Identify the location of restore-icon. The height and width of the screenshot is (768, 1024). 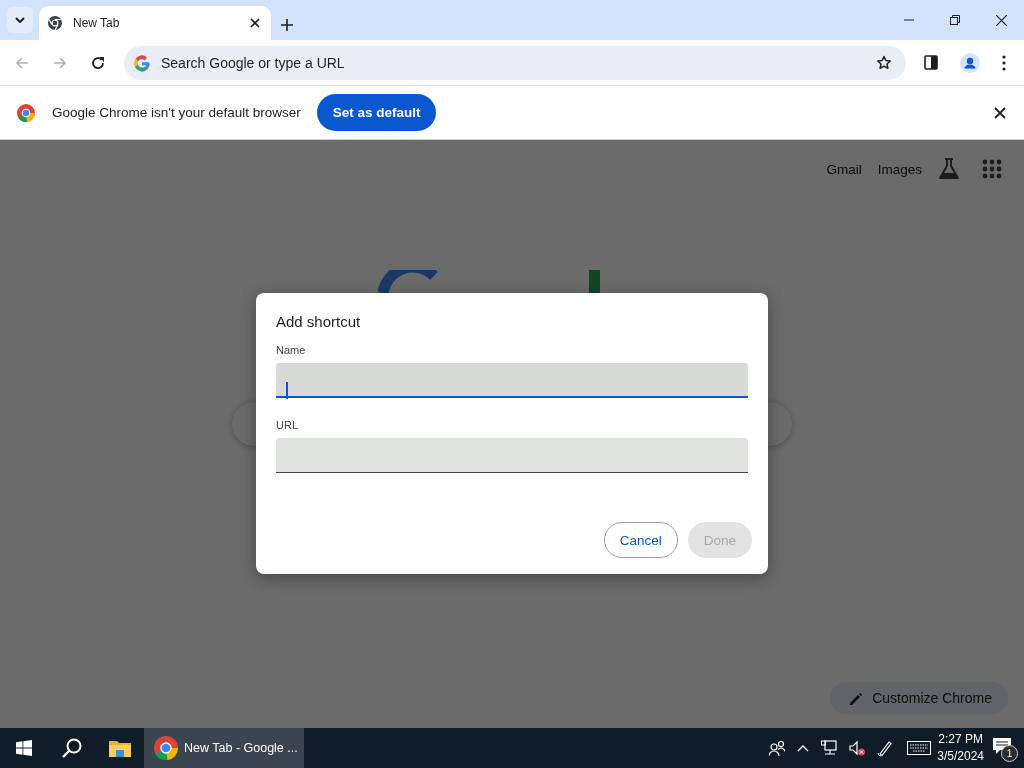
(955, 20).